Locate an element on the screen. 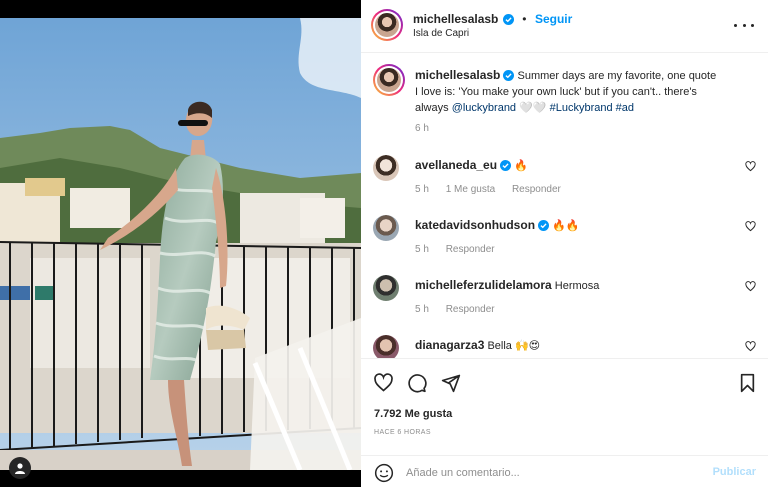  comment-icon is located at coordinates (417, 383).